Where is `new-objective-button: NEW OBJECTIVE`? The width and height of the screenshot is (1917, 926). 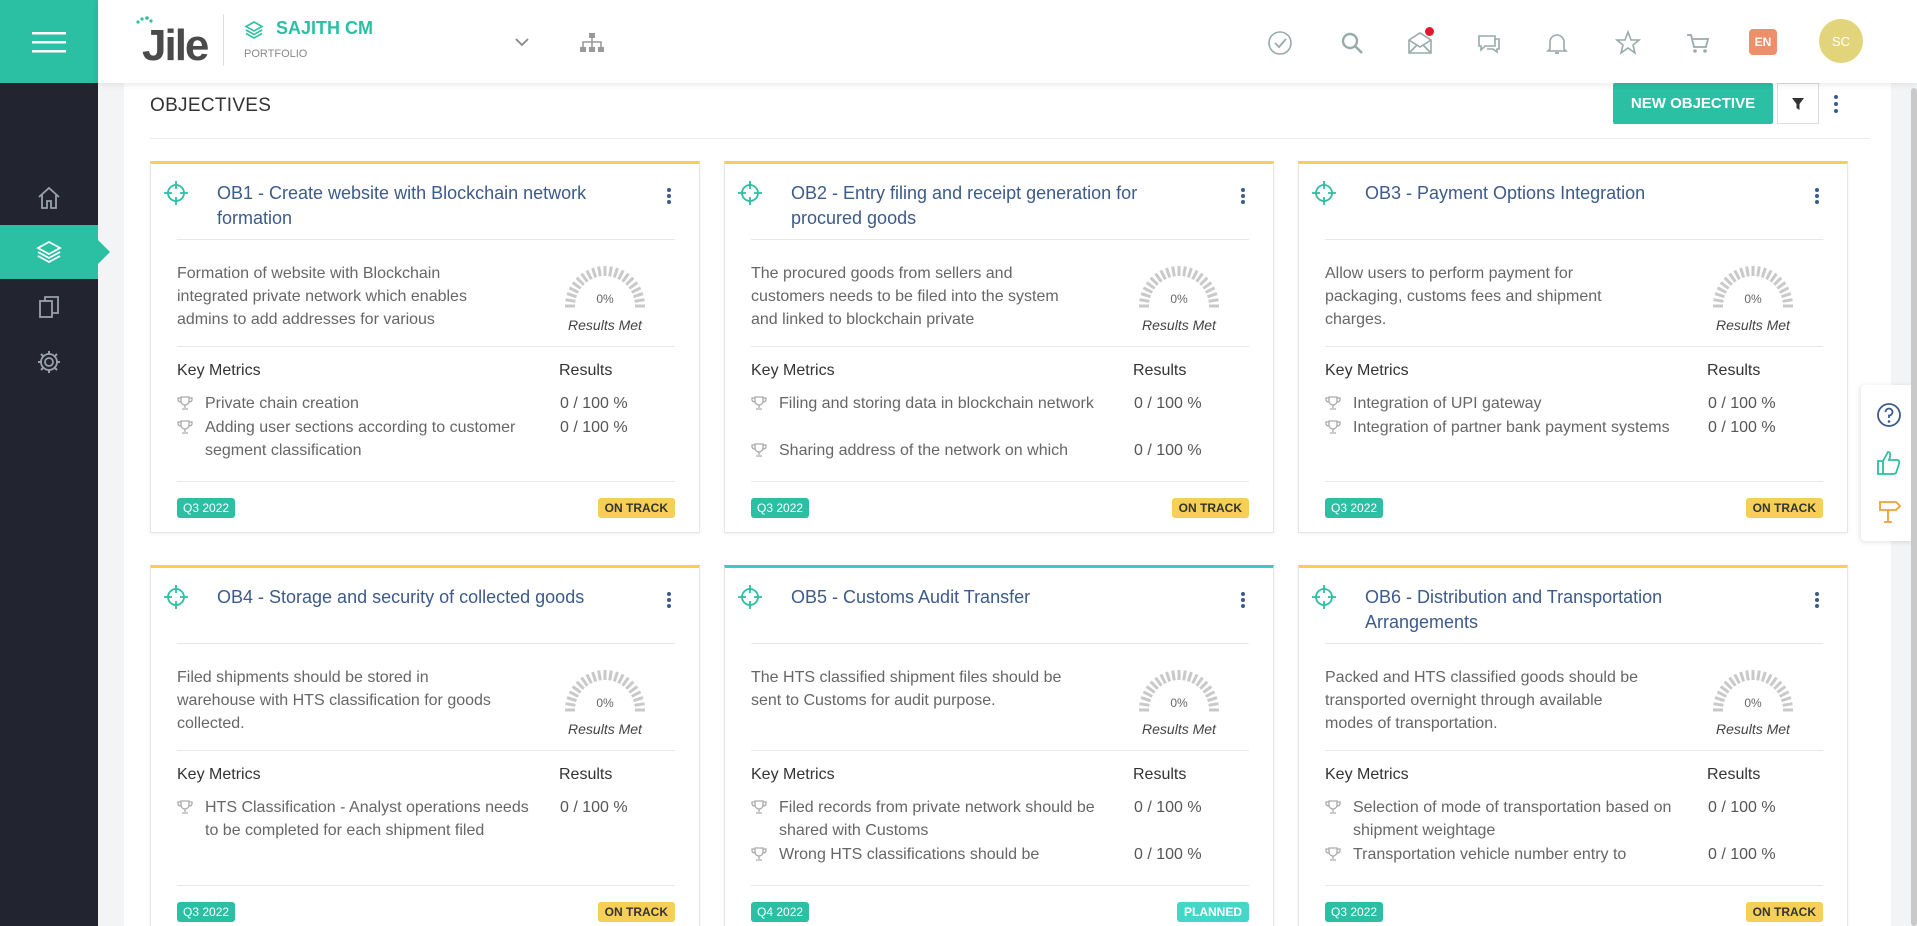
new-objective-button: NEW OBJECTIVE is located at coordinates (1693, 103).